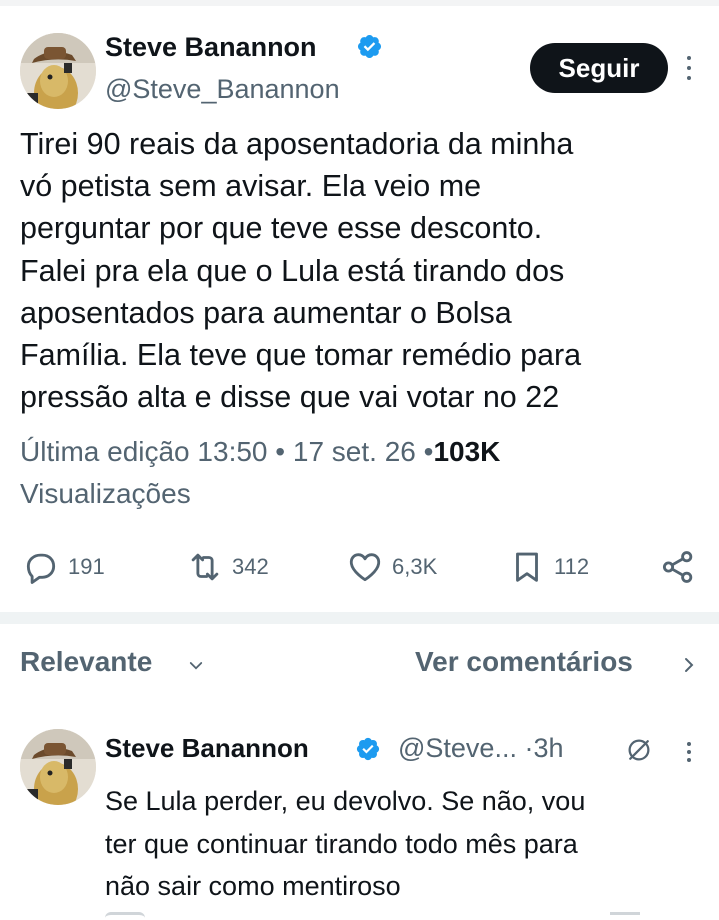  Describe the element at coordinates (63, 567) in the screenshot. I see `reply-button: 191` at that location.